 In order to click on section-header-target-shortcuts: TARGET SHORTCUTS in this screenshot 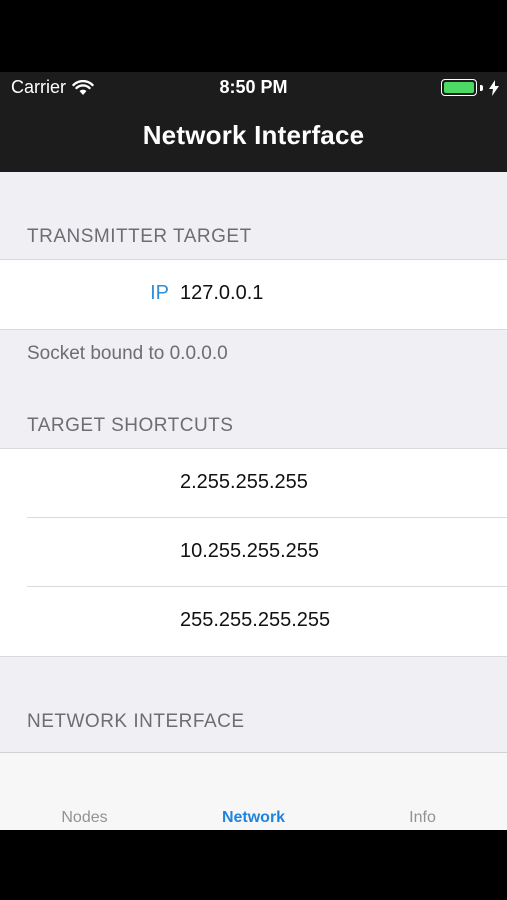, I will do `click(130, 425)`.